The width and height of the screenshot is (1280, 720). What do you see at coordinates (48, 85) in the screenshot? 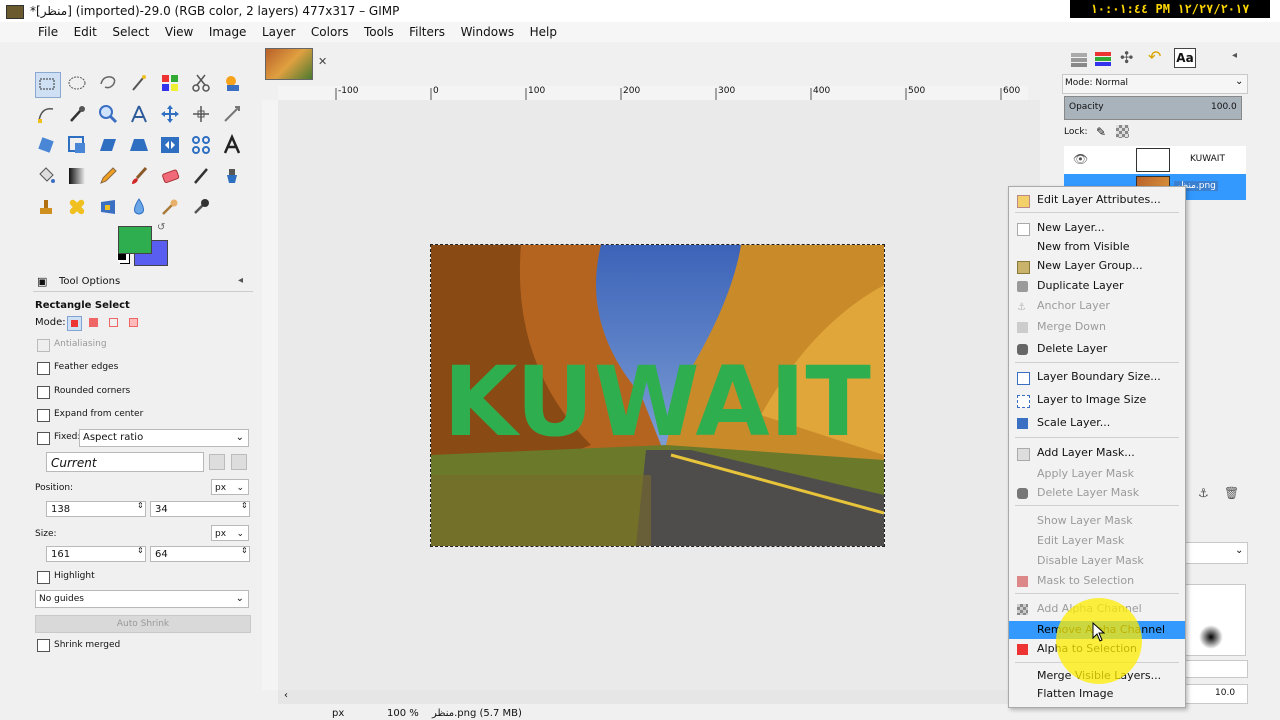
I see `rect-select-icon` at bounding box center [48, 85].